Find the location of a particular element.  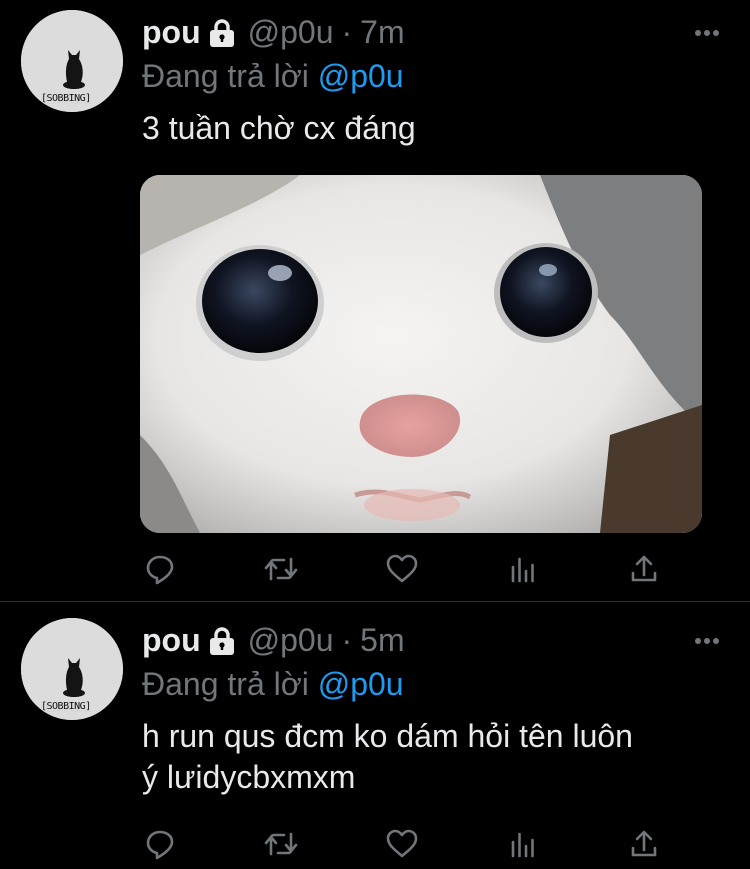

tweet-text-line: ý lưidycbxmxm is located at coordinates (249, 777).